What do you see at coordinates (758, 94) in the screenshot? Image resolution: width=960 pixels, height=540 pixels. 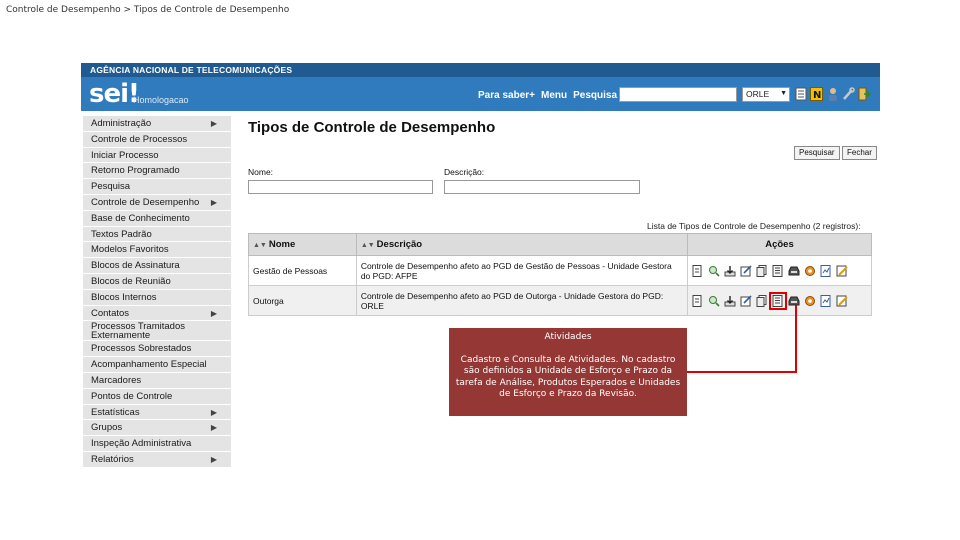 I see `unit-select-value: ORLE` at bounding box center [758, 94].